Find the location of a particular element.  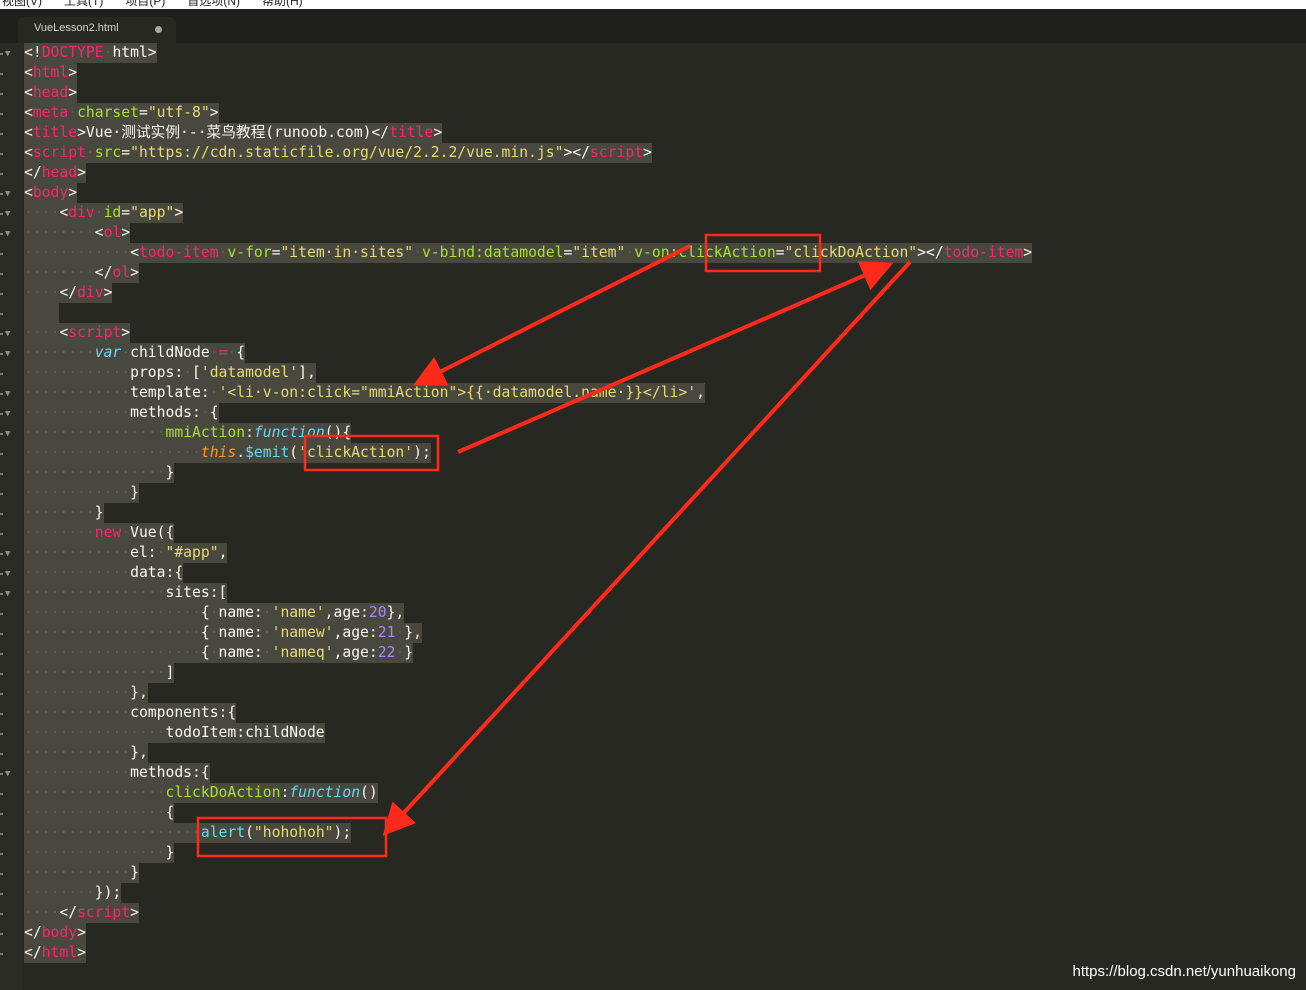

code-line: ················clickDoAction:function() is located at coordinates (201, 793).